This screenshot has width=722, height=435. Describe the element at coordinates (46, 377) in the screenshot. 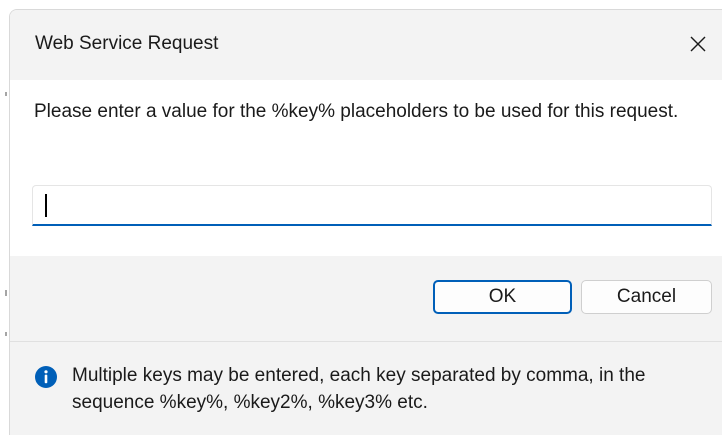

I see `info-icon` at that location.